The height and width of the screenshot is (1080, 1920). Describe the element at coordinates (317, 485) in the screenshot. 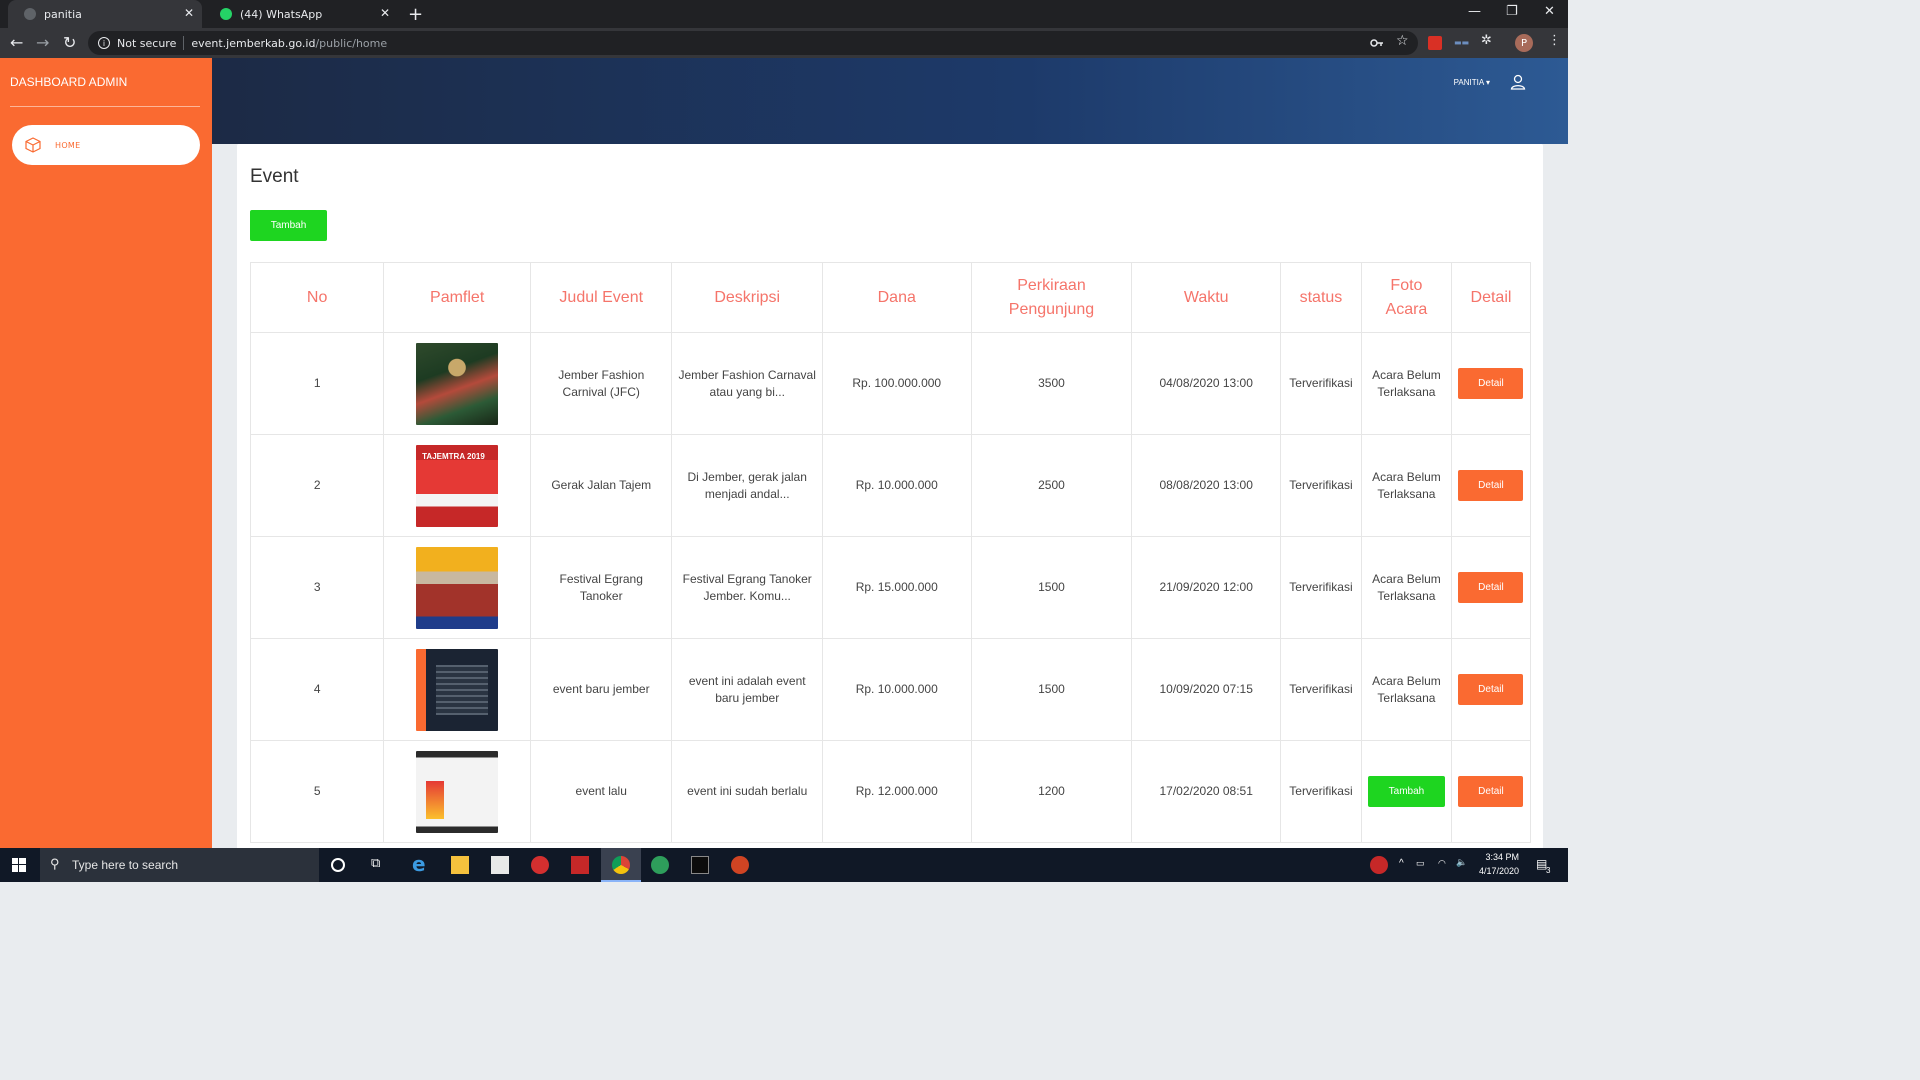

I see `cell-no: 2` at that location.